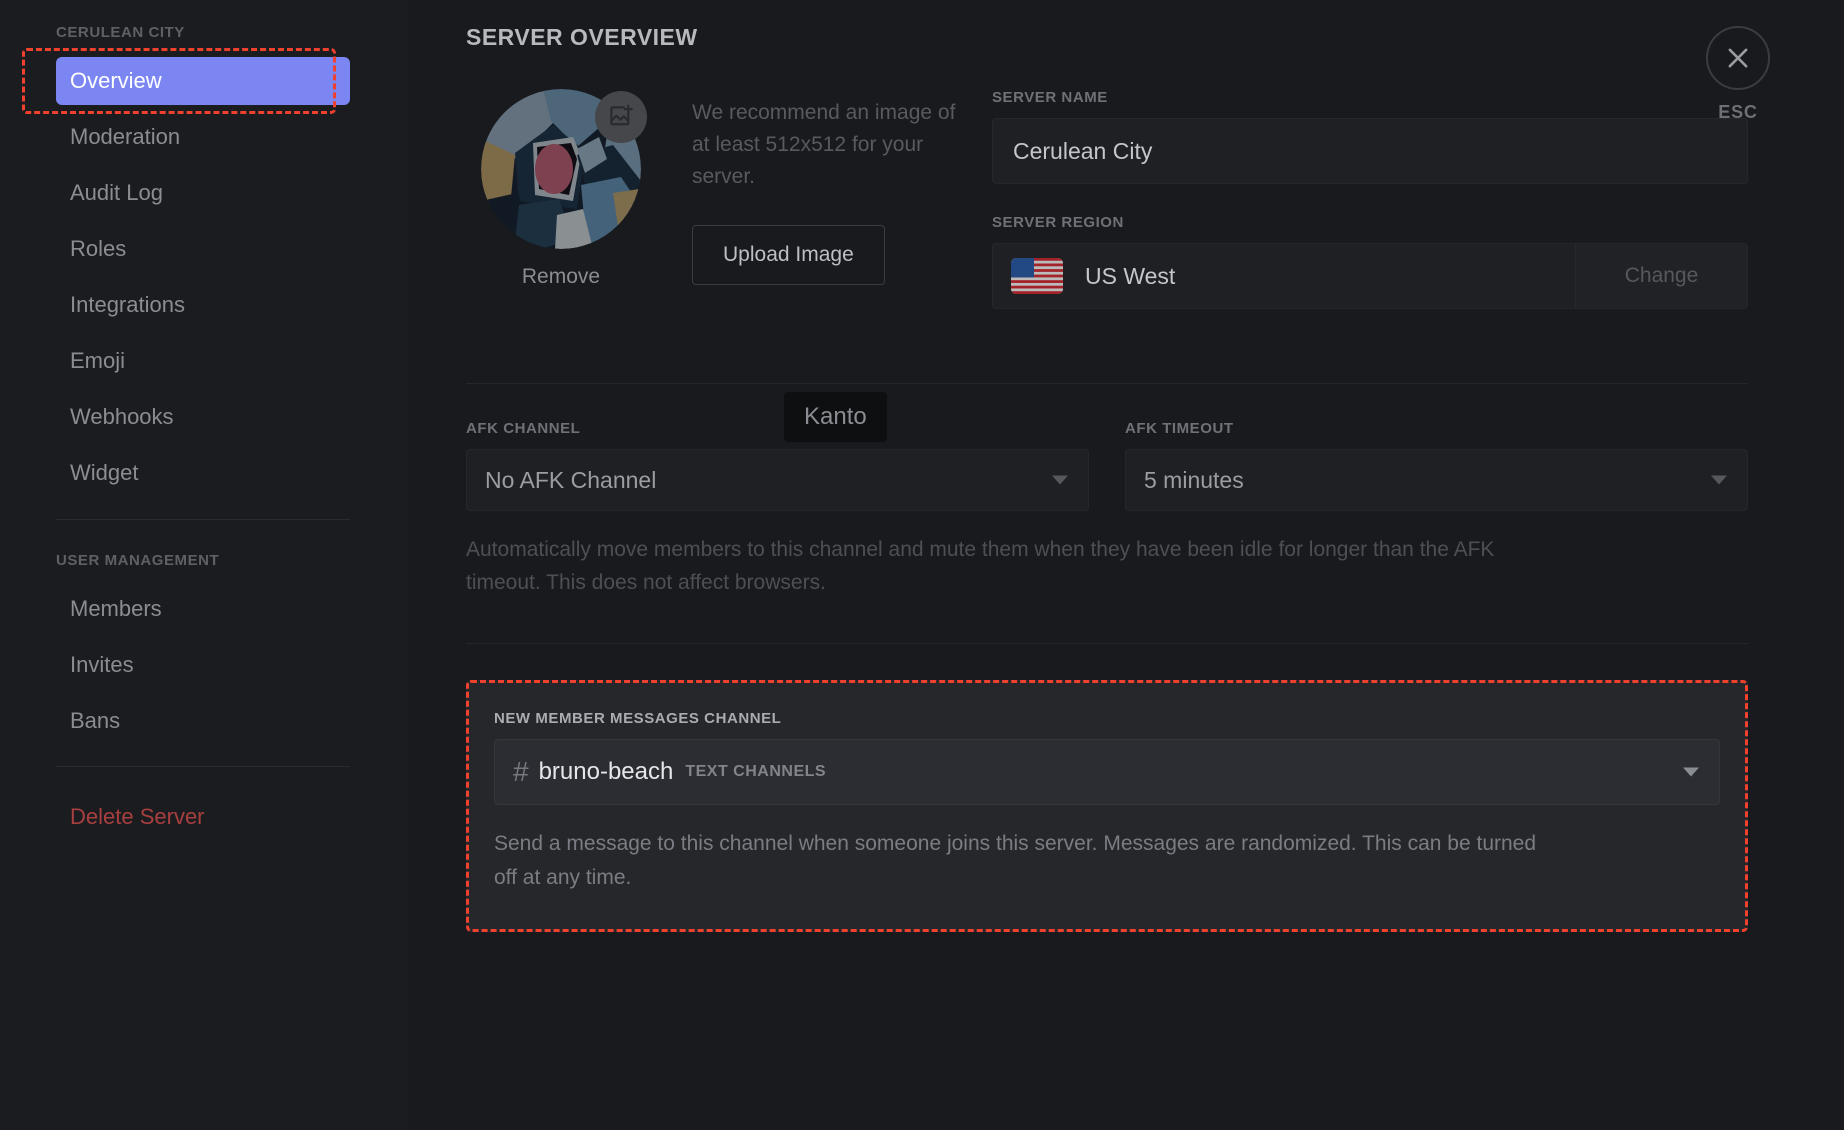 The width and height of the screenshot is (1844, 1130). Describe the element at coordinates (756, 772) in the screenshot. I see `new-member-channel-category: TEXT CHANNELS` at that location.